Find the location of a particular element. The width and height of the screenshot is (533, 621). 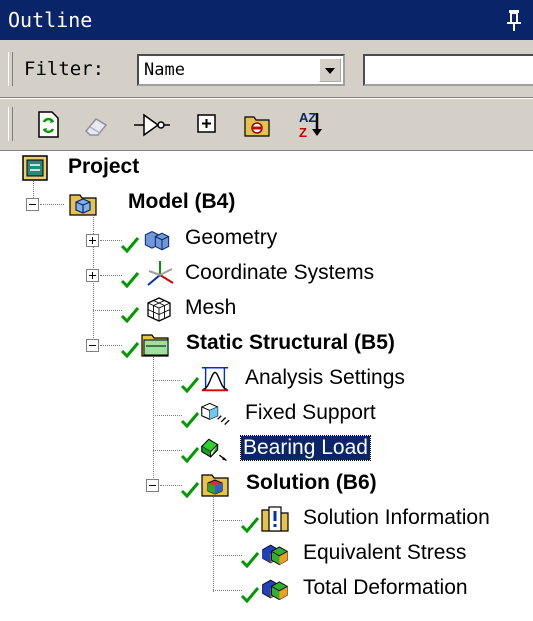

tree-item-label: Analysis Settings is located at coordinates (325, 377).